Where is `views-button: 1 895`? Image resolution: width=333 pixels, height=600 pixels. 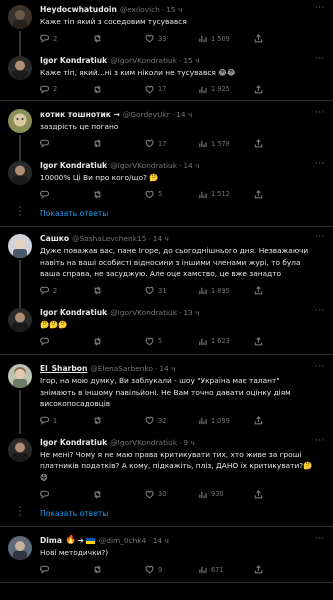
views-button: 1 895 is located at coordinates (226, 290).